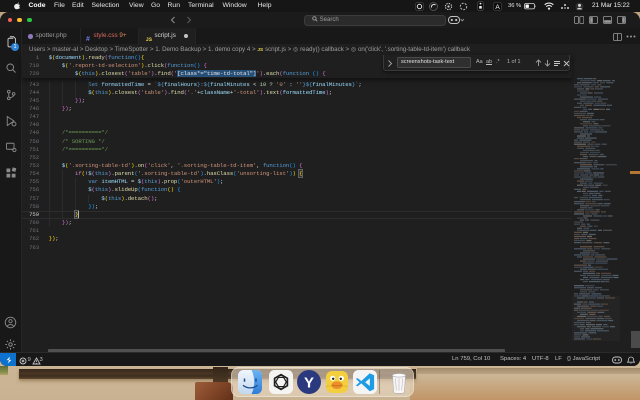  I want to click on svg-text: A, so click(497, 7).